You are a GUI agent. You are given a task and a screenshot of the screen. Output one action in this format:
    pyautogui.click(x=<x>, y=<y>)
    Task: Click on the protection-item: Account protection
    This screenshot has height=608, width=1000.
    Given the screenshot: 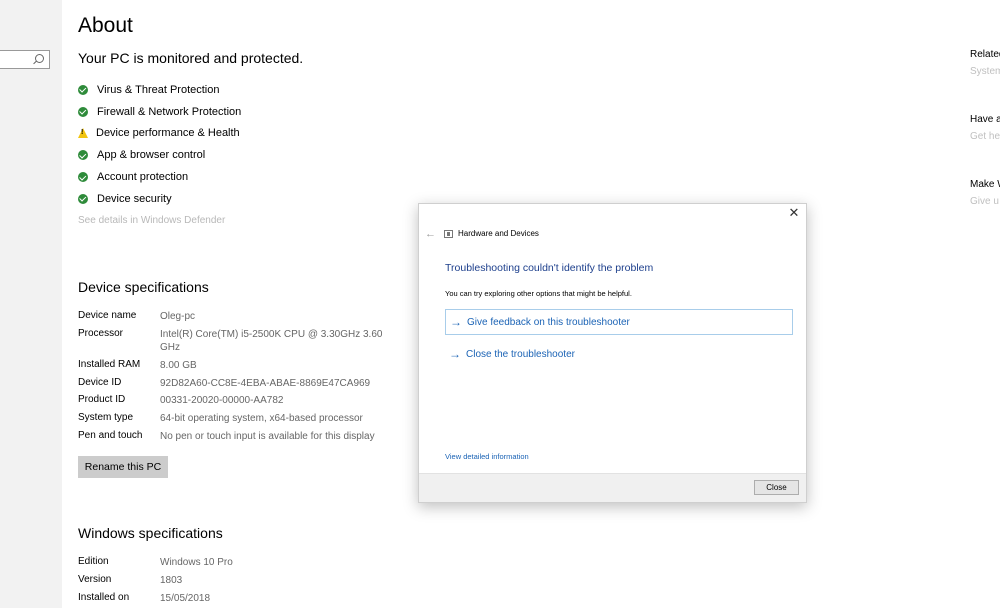 What is the action you would take?
    pyautogui.click(x=159, y=177)
    